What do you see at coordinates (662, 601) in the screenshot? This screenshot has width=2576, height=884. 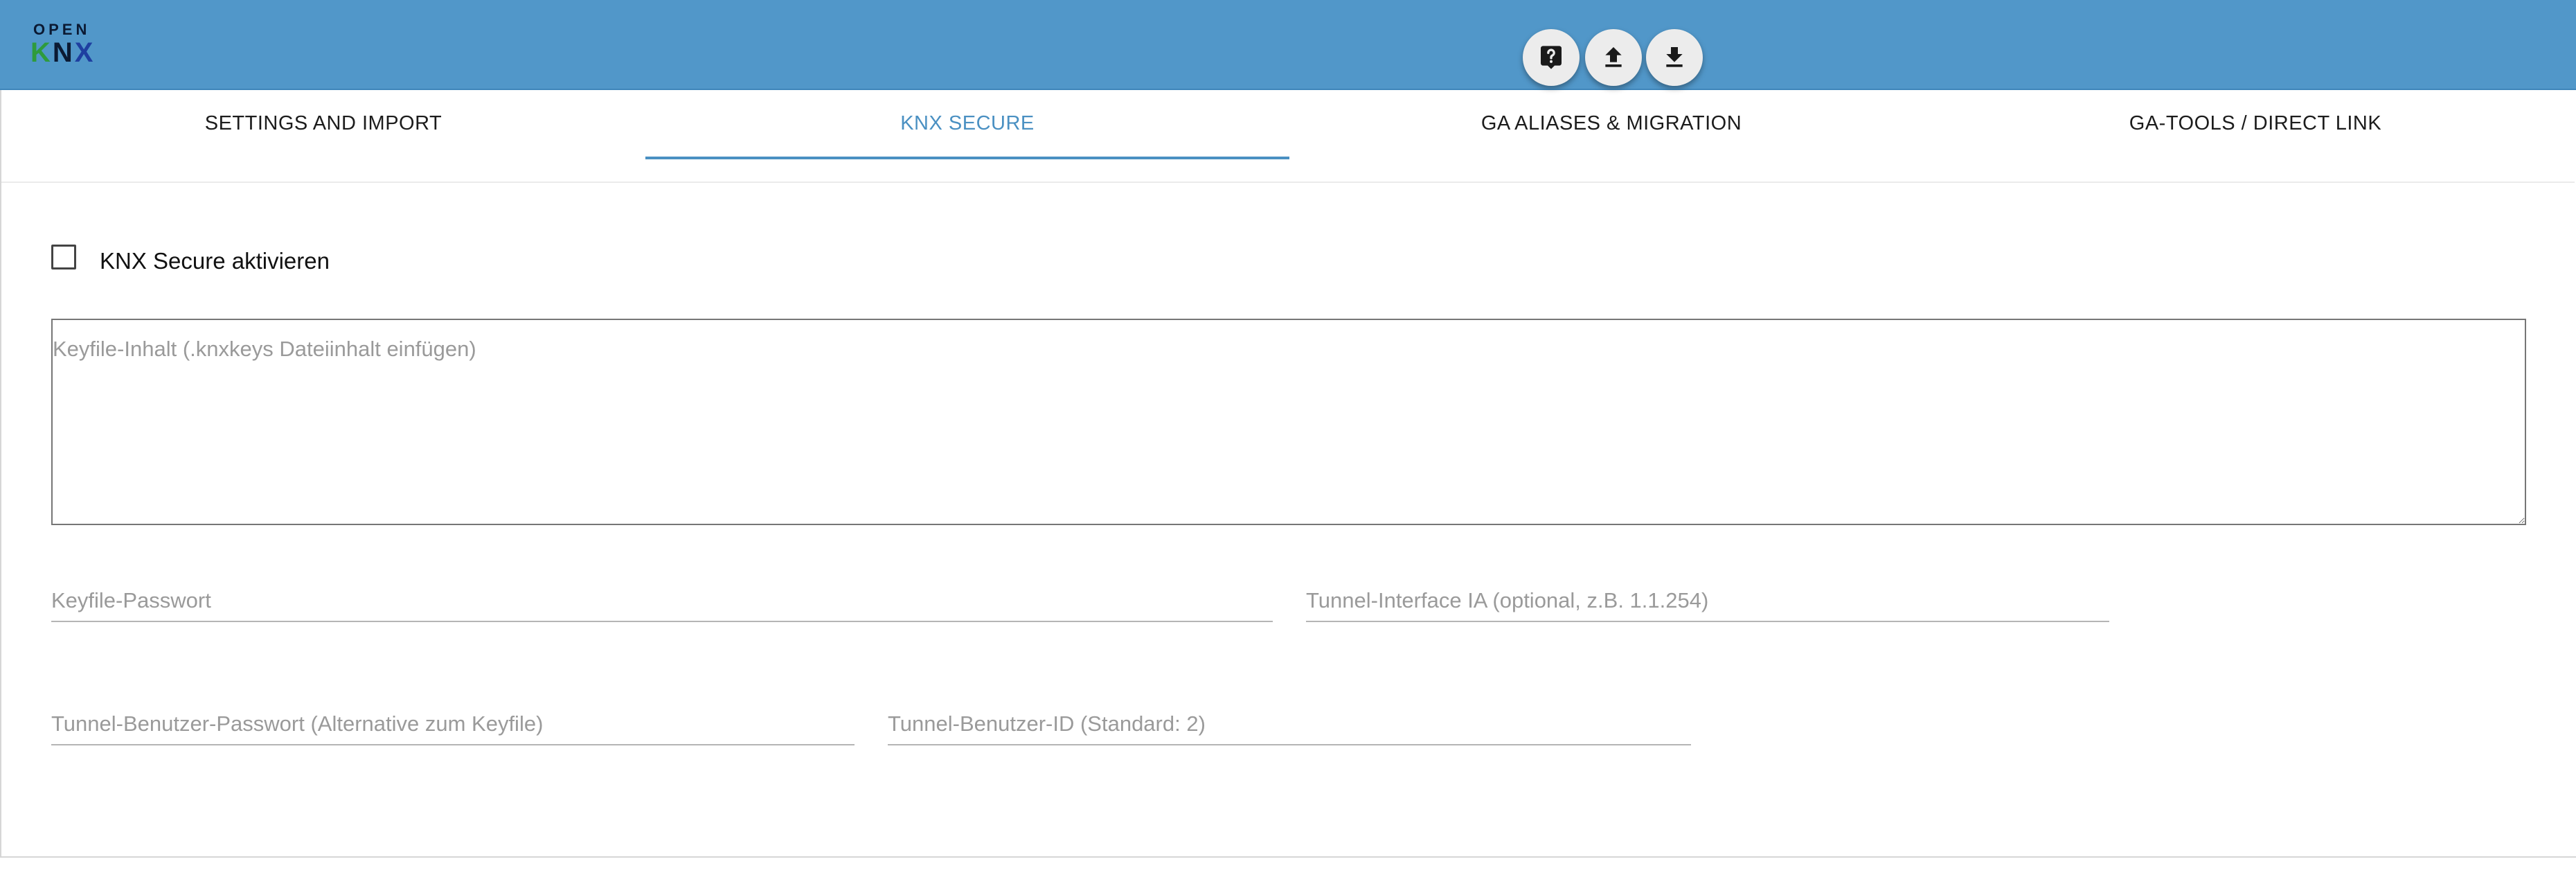 I see `keyfile-password-input` at bounding box center [662, 601].